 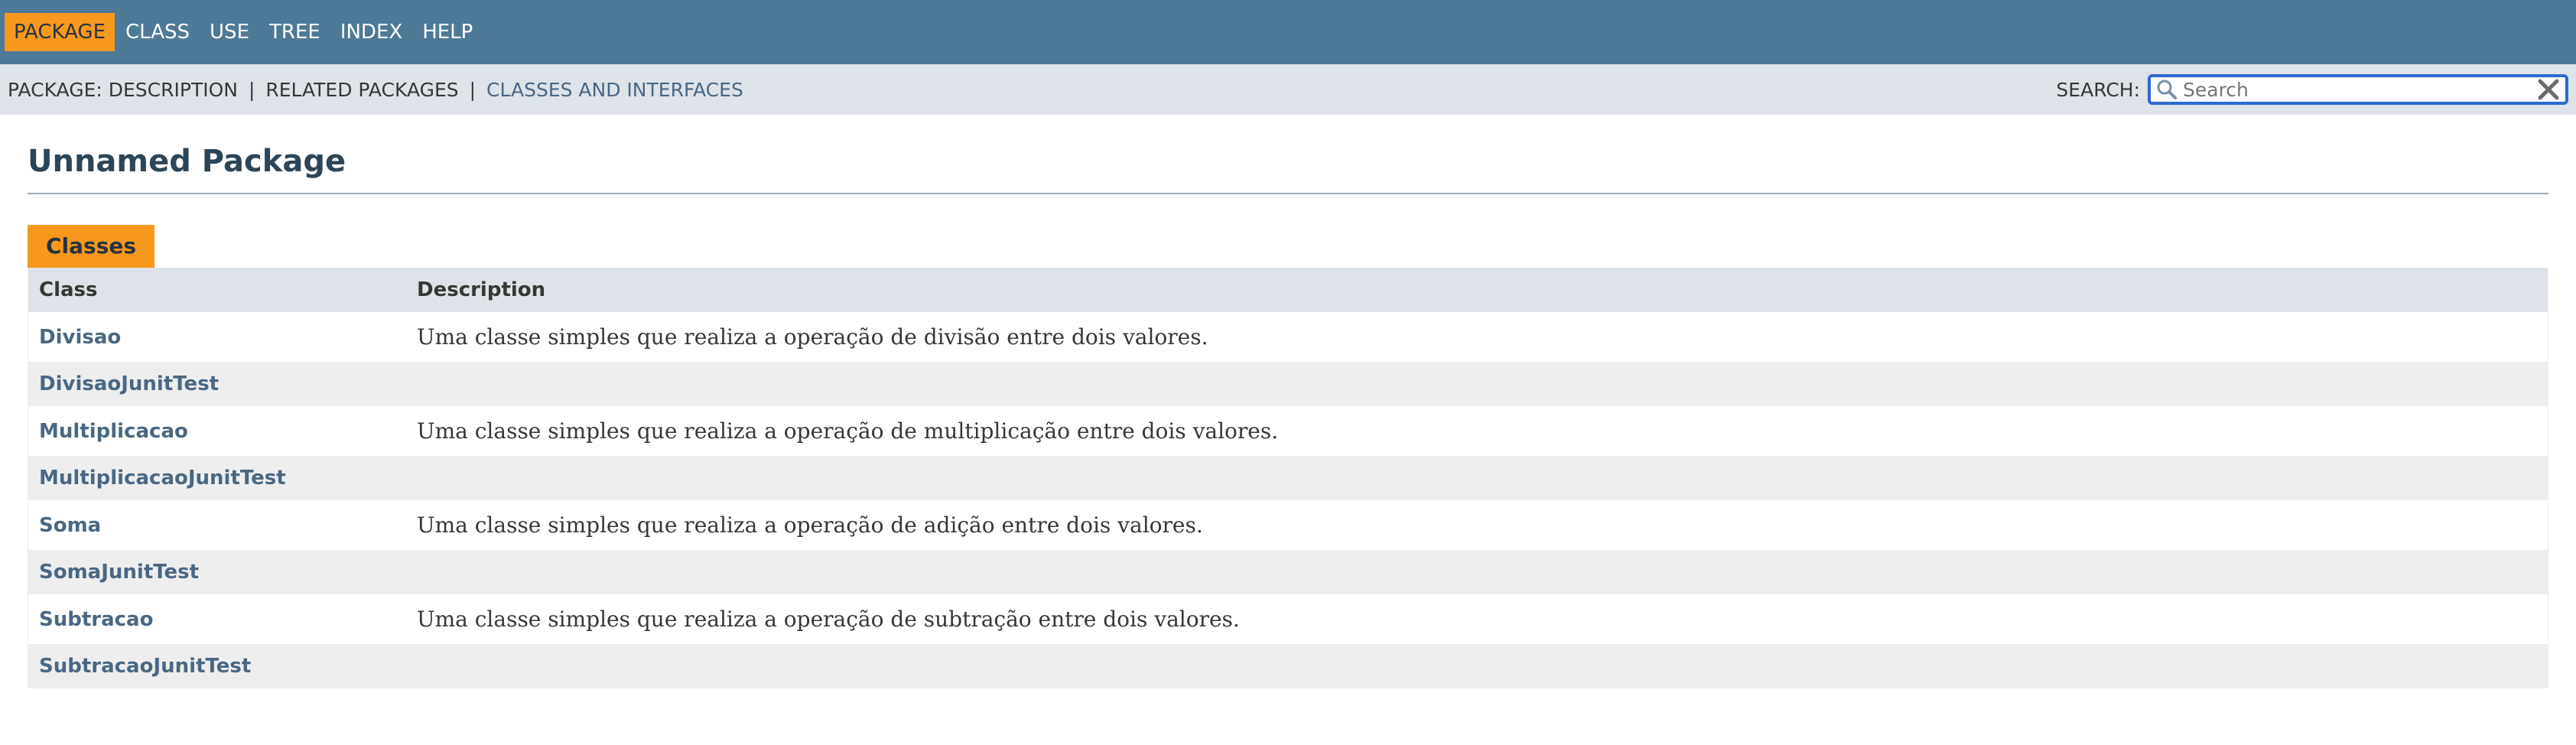 I want to click on nav-use: USE, so click(x=229, y=32).